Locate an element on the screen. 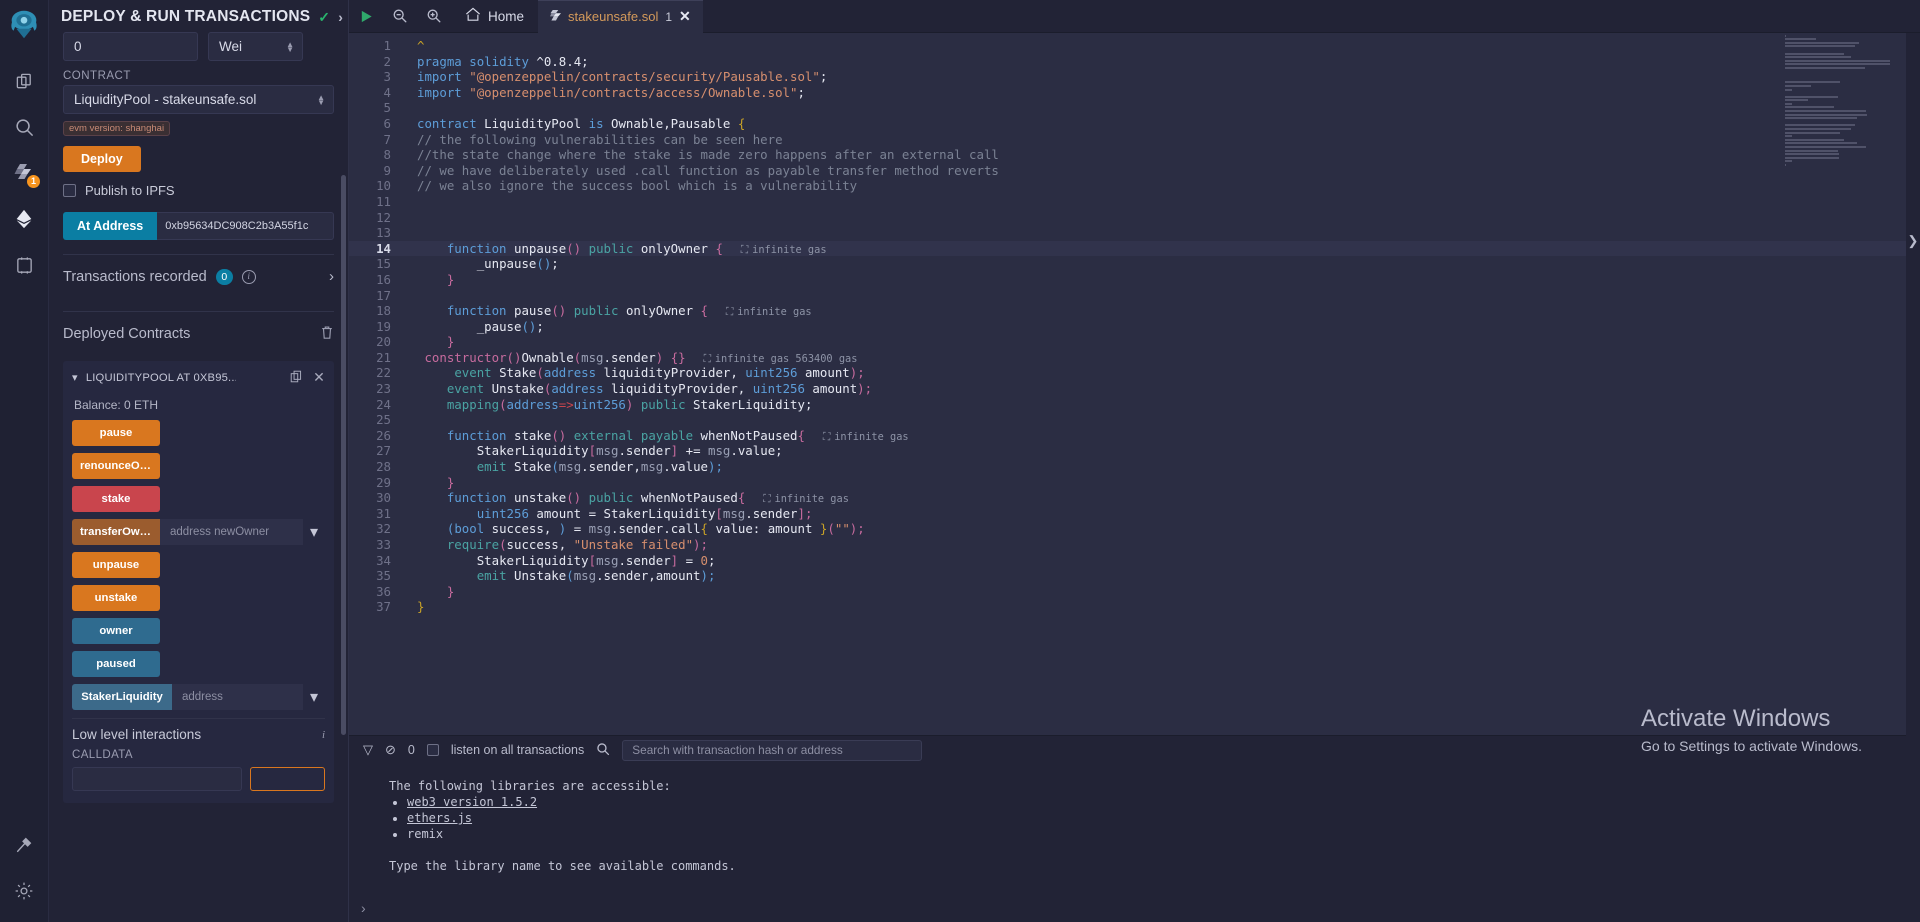  chevron-double-down-icon: ▽ is located at coordinates (368, 750).